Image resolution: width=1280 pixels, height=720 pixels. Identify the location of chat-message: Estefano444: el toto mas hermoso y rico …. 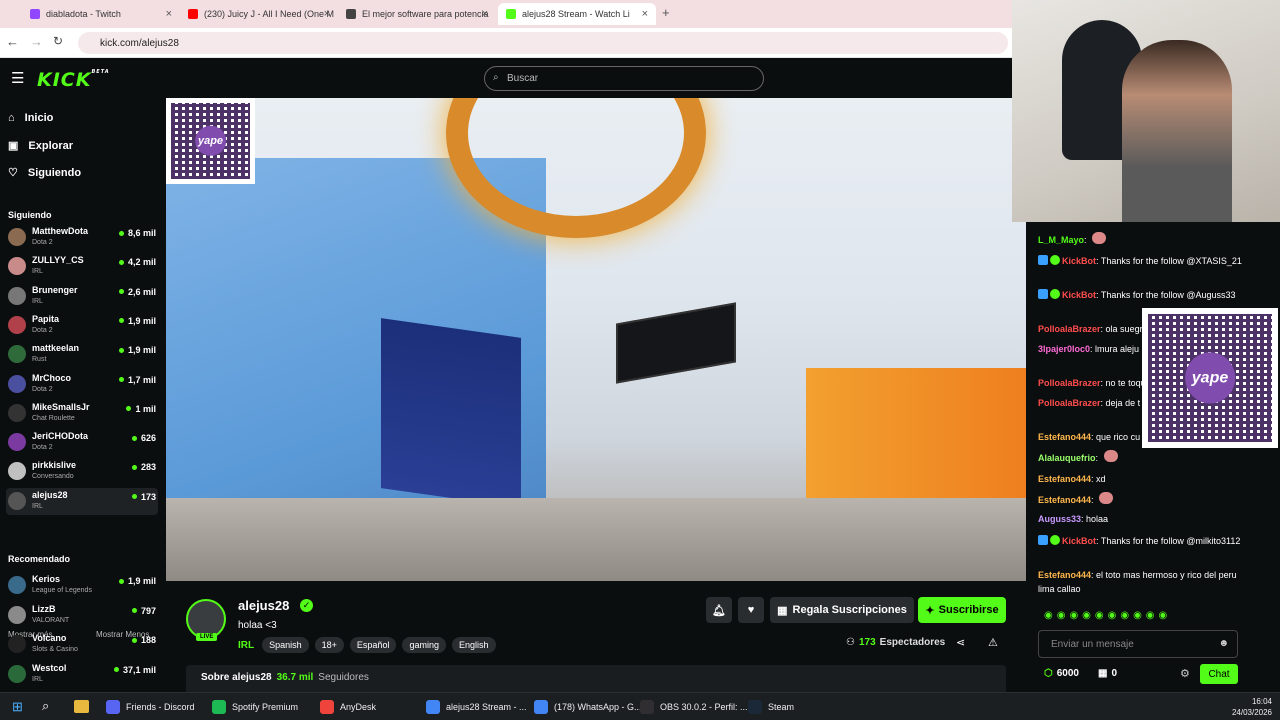
(1137, 582).